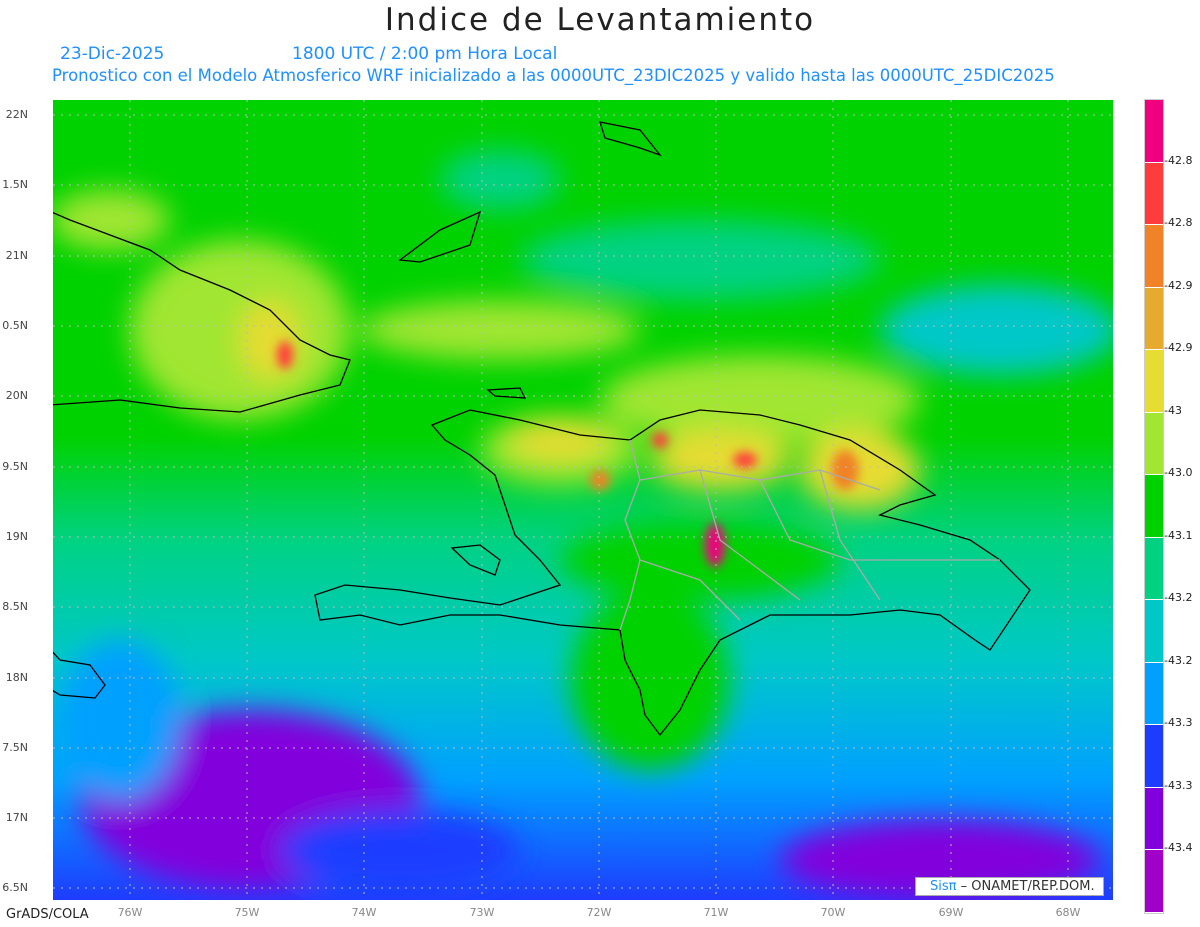  What do you see at coordinates (1178, 535) in the screenshot?
I see `colorbar-label: -43.1` at bounding box center [1178, 535].